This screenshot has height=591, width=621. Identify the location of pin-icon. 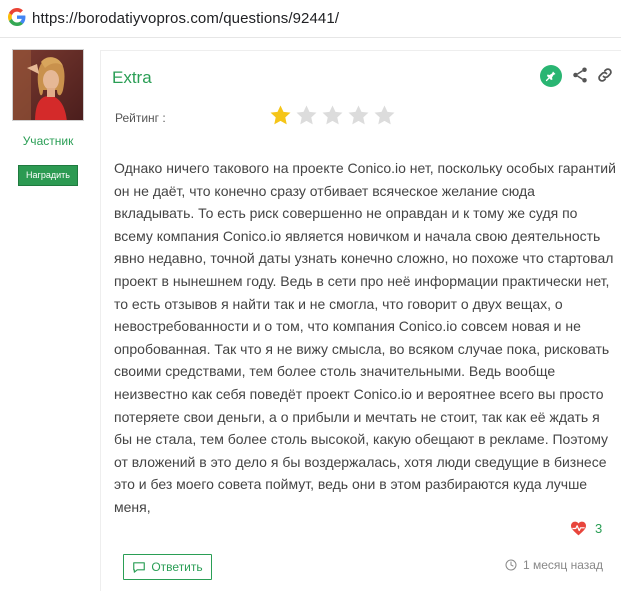
(550, 76).